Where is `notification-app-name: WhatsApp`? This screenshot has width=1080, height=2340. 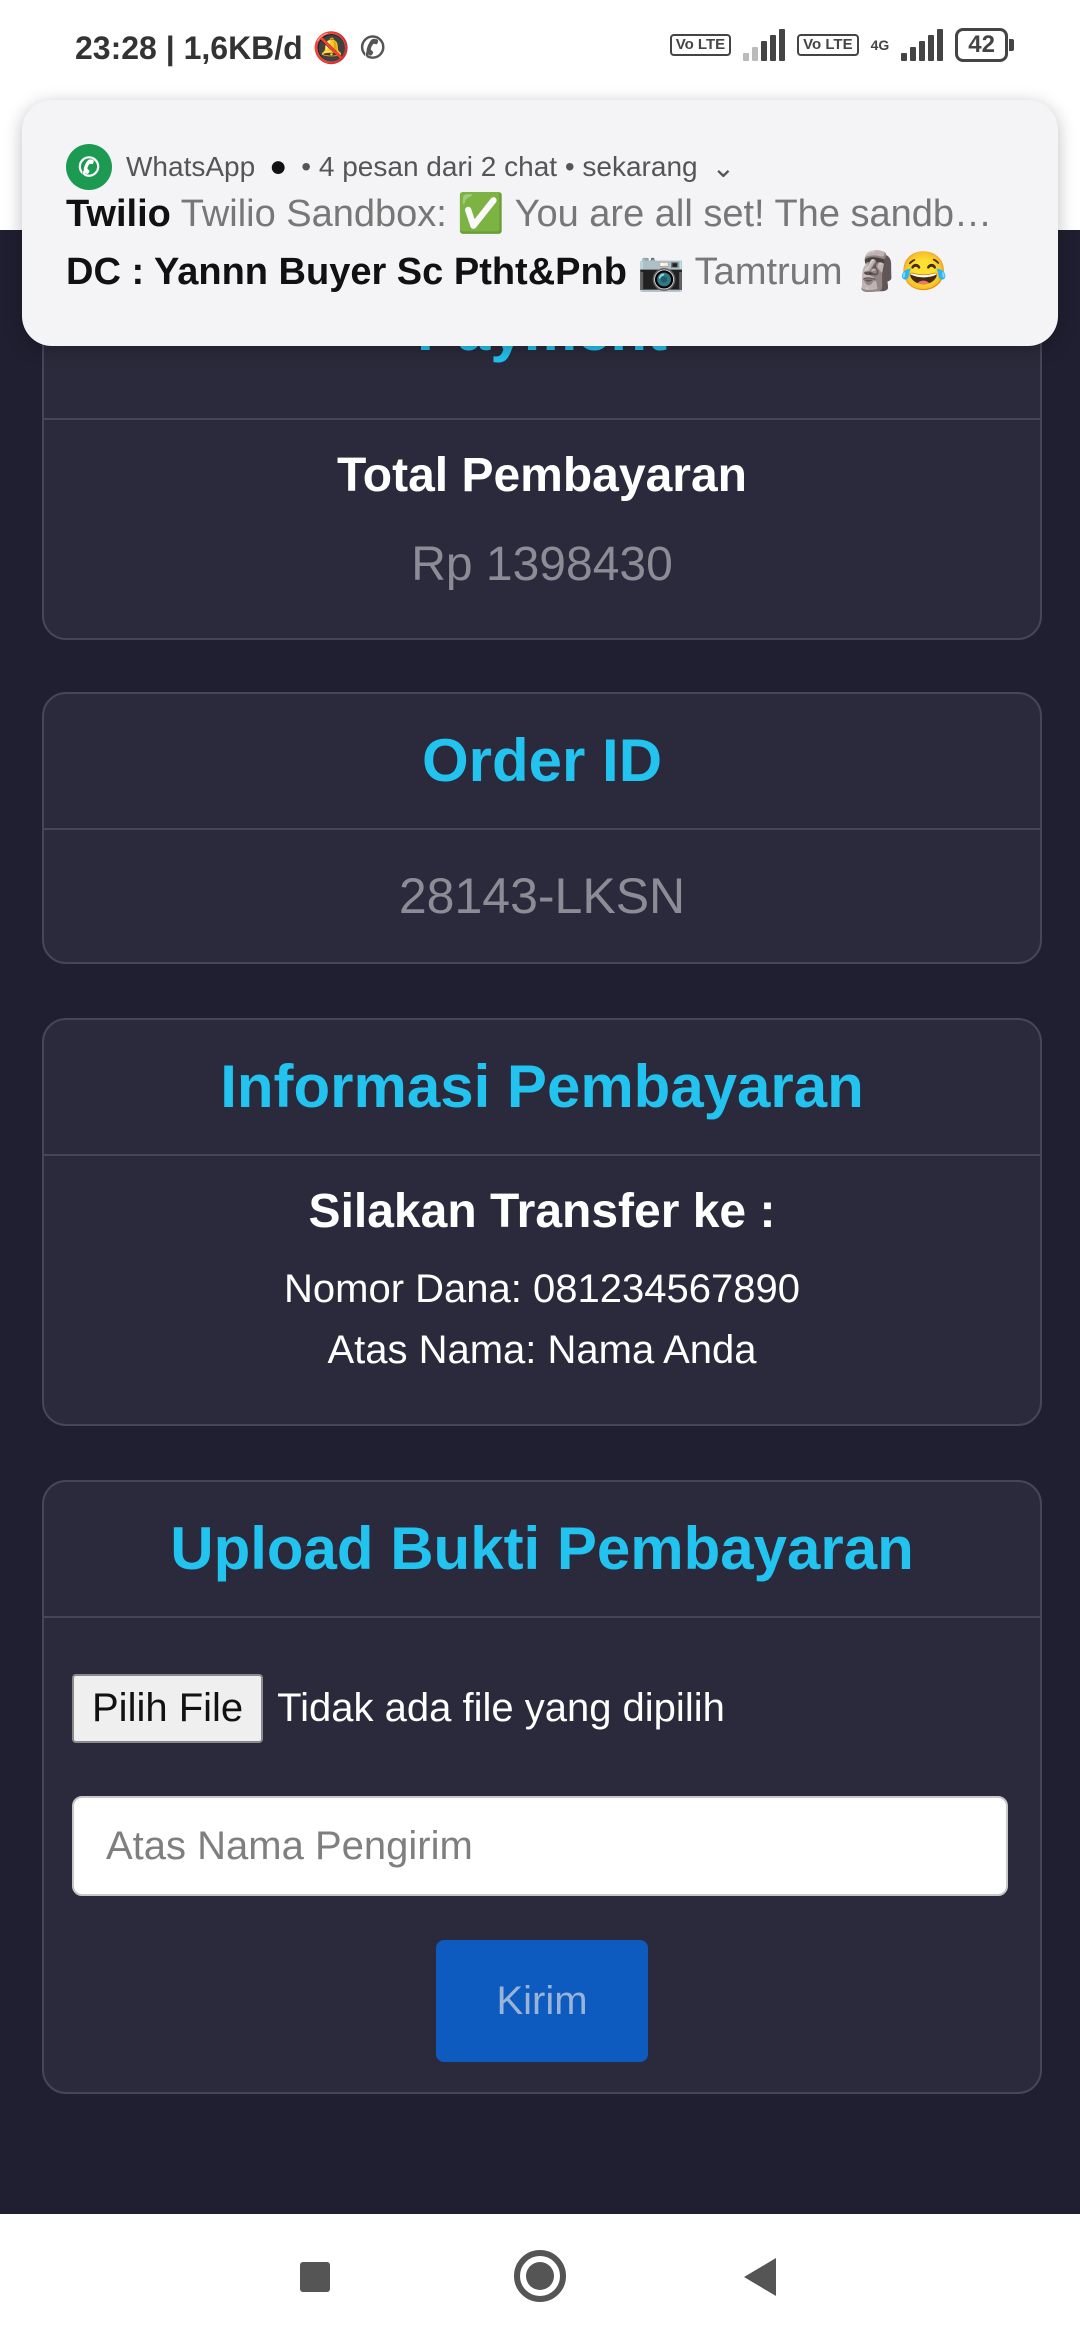 notification-app-name: WhatsApp is located at coordinates (191, 166).